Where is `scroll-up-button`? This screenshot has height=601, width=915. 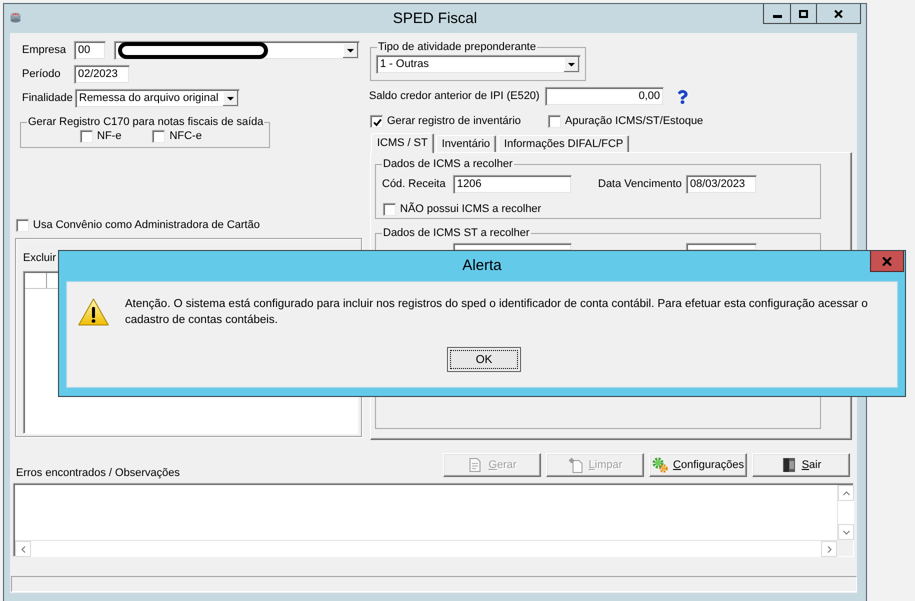 scroll-up-button is located at coordinates (846, 493).